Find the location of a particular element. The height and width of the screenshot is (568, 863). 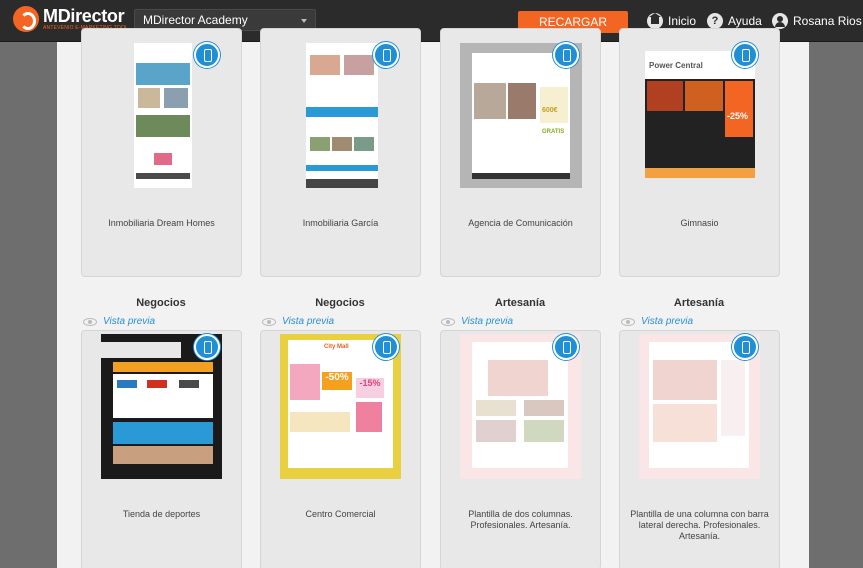

nav-user: Rosana Rios is located at coordinates (817, 21).